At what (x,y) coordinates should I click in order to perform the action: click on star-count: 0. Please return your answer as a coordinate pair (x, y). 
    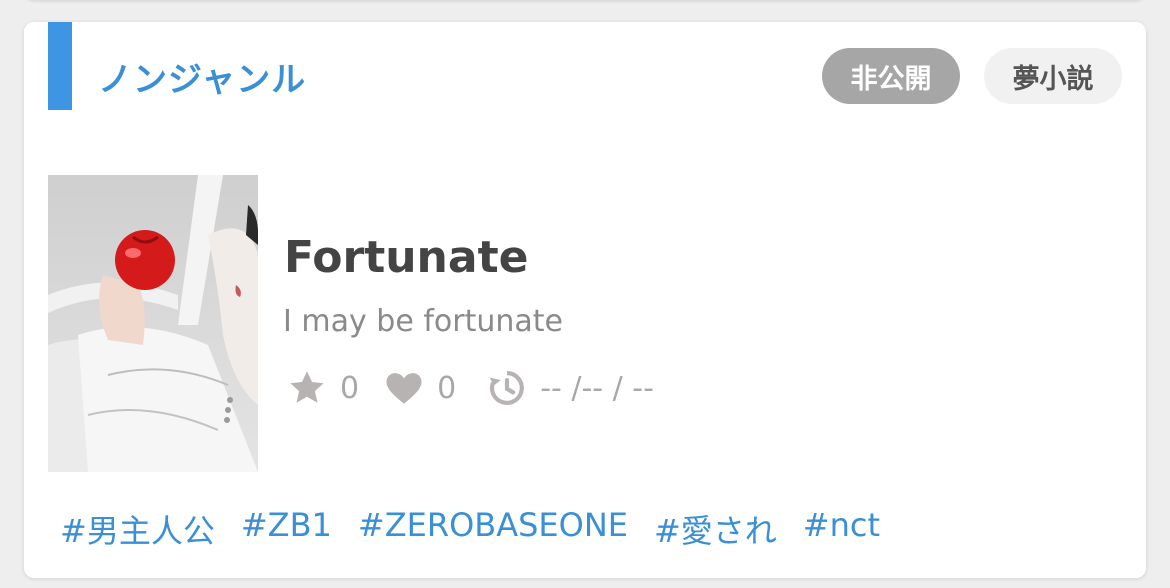
    Looking at the image, I should click on (350, 388).